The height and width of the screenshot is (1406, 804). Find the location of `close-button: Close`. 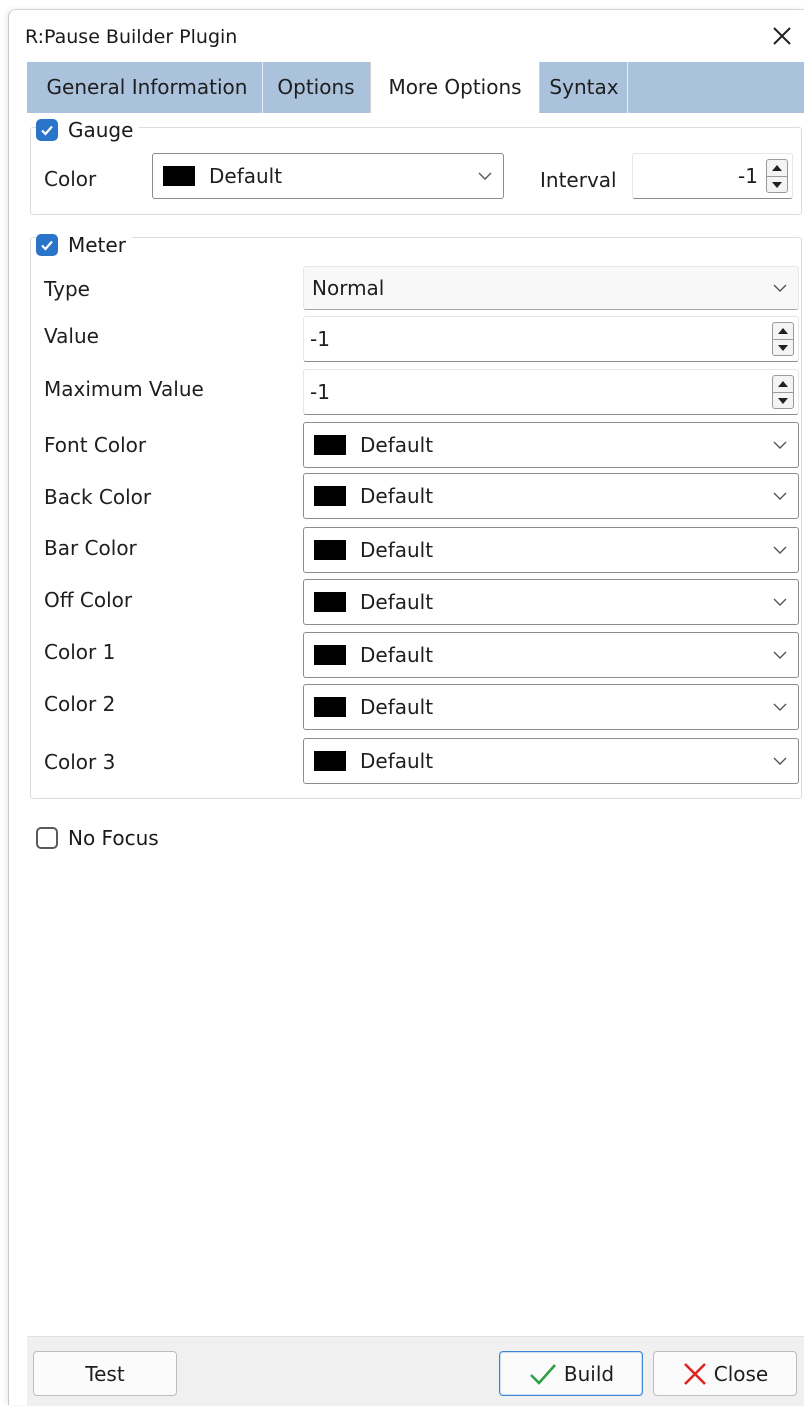

close-button: Close is located at coordinates (725, 1373).